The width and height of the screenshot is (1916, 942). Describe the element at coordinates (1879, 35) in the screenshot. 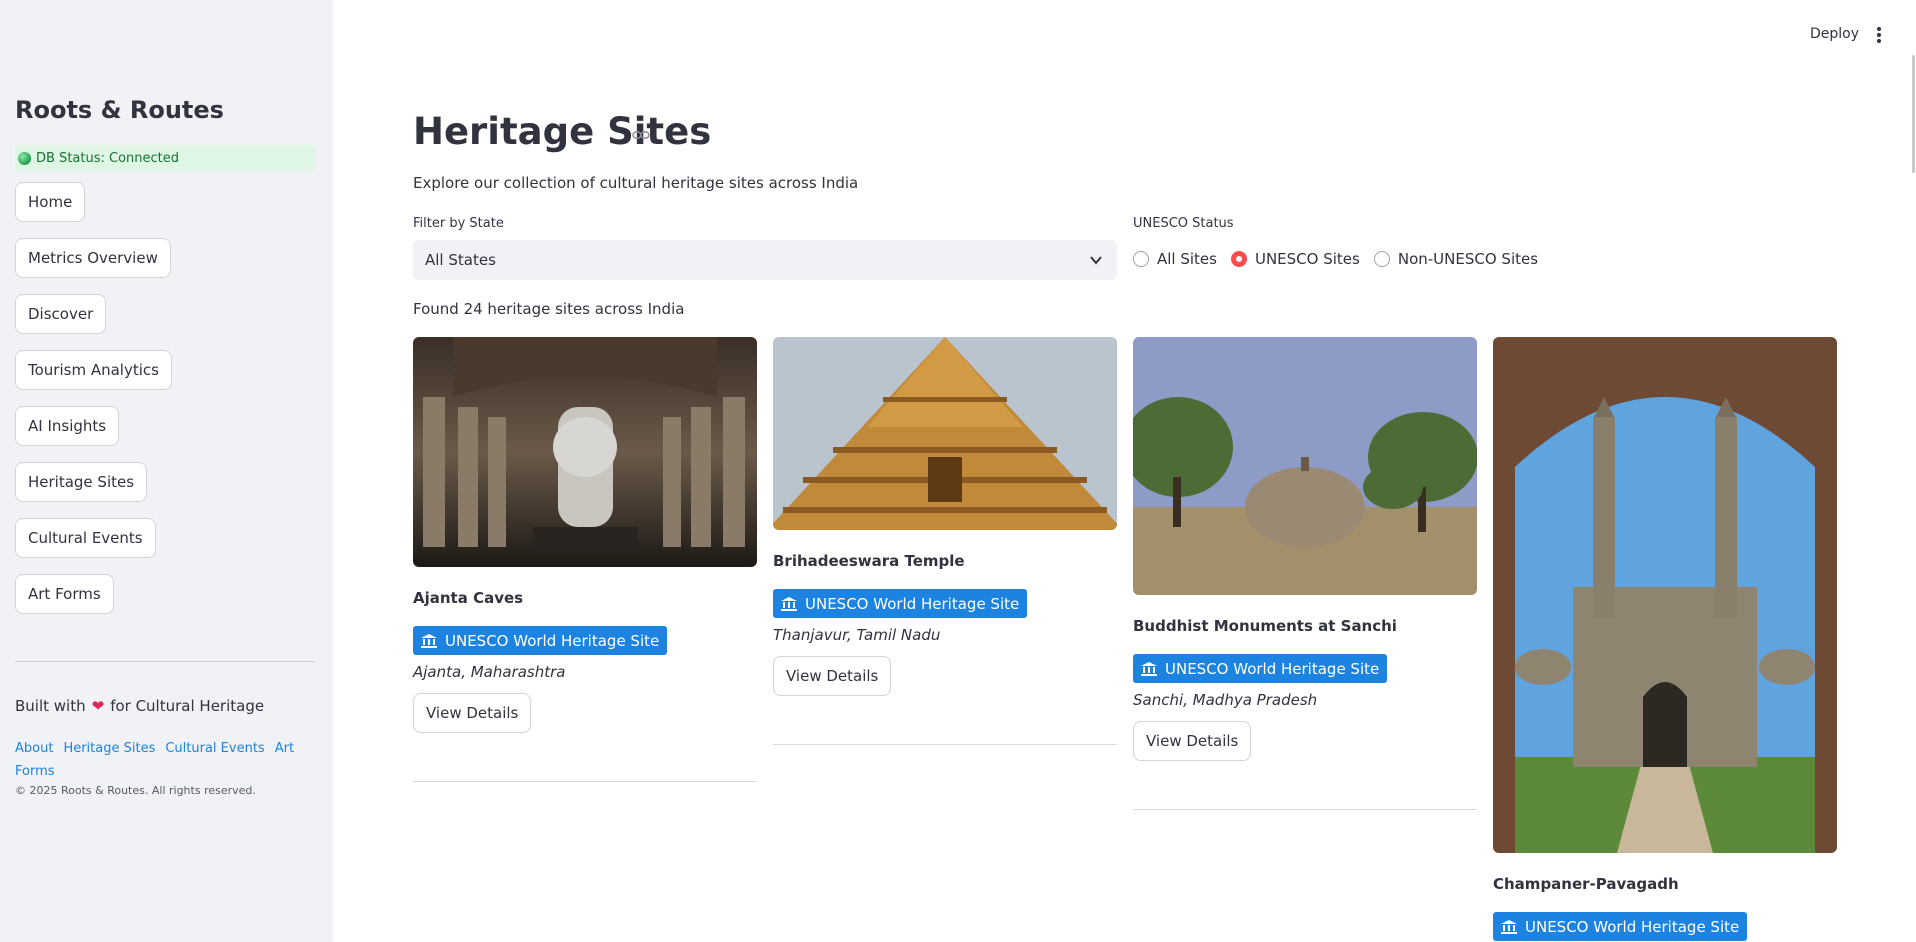

I see `main-menu-icon` at that location.